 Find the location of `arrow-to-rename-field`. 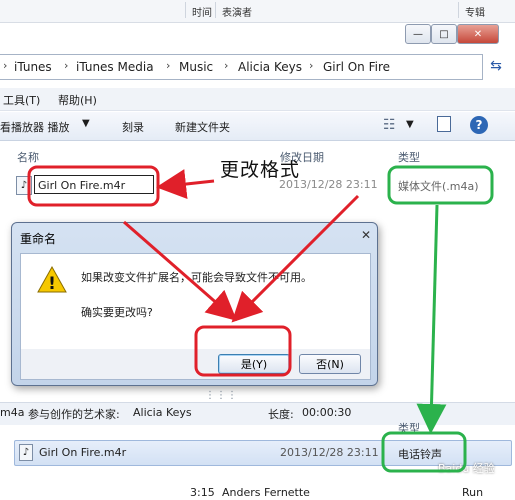

arrow-to-rename-field is located at coordinates (185, 184).